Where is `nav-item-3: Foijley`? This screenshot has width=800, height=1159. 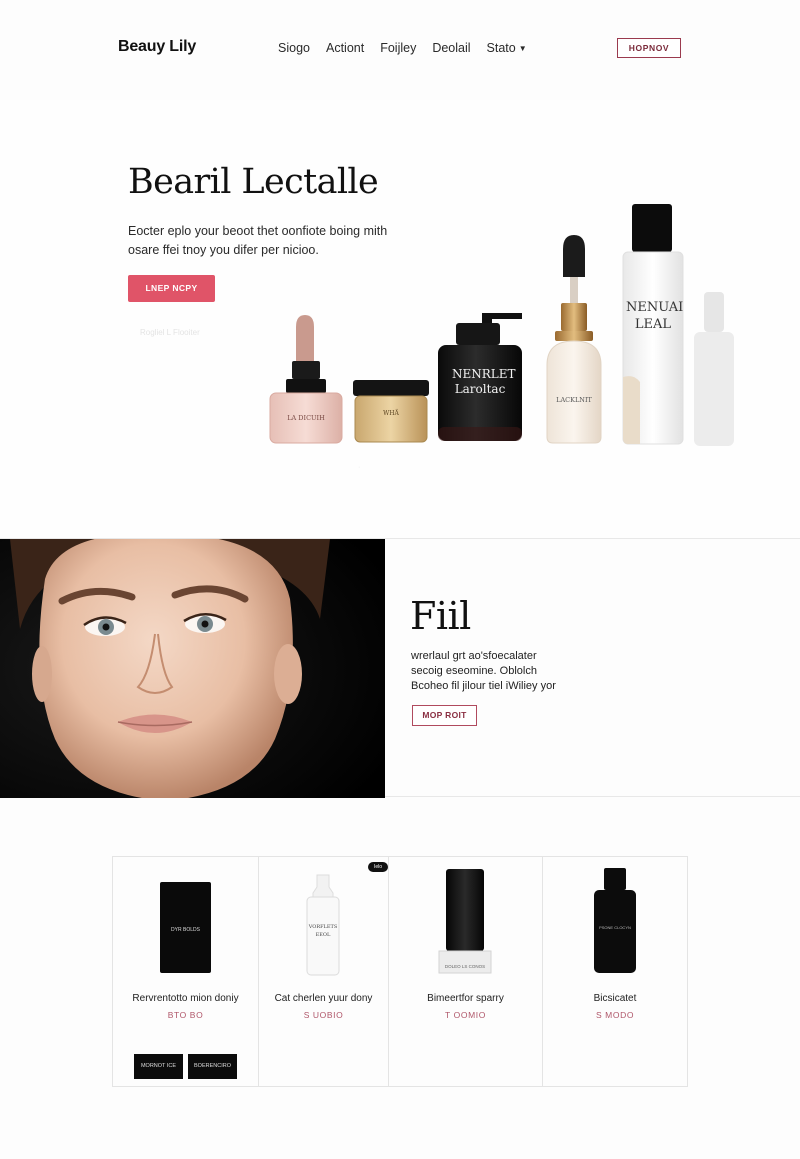 nav-item-3: Foijley is located at coordinates (398, 48).